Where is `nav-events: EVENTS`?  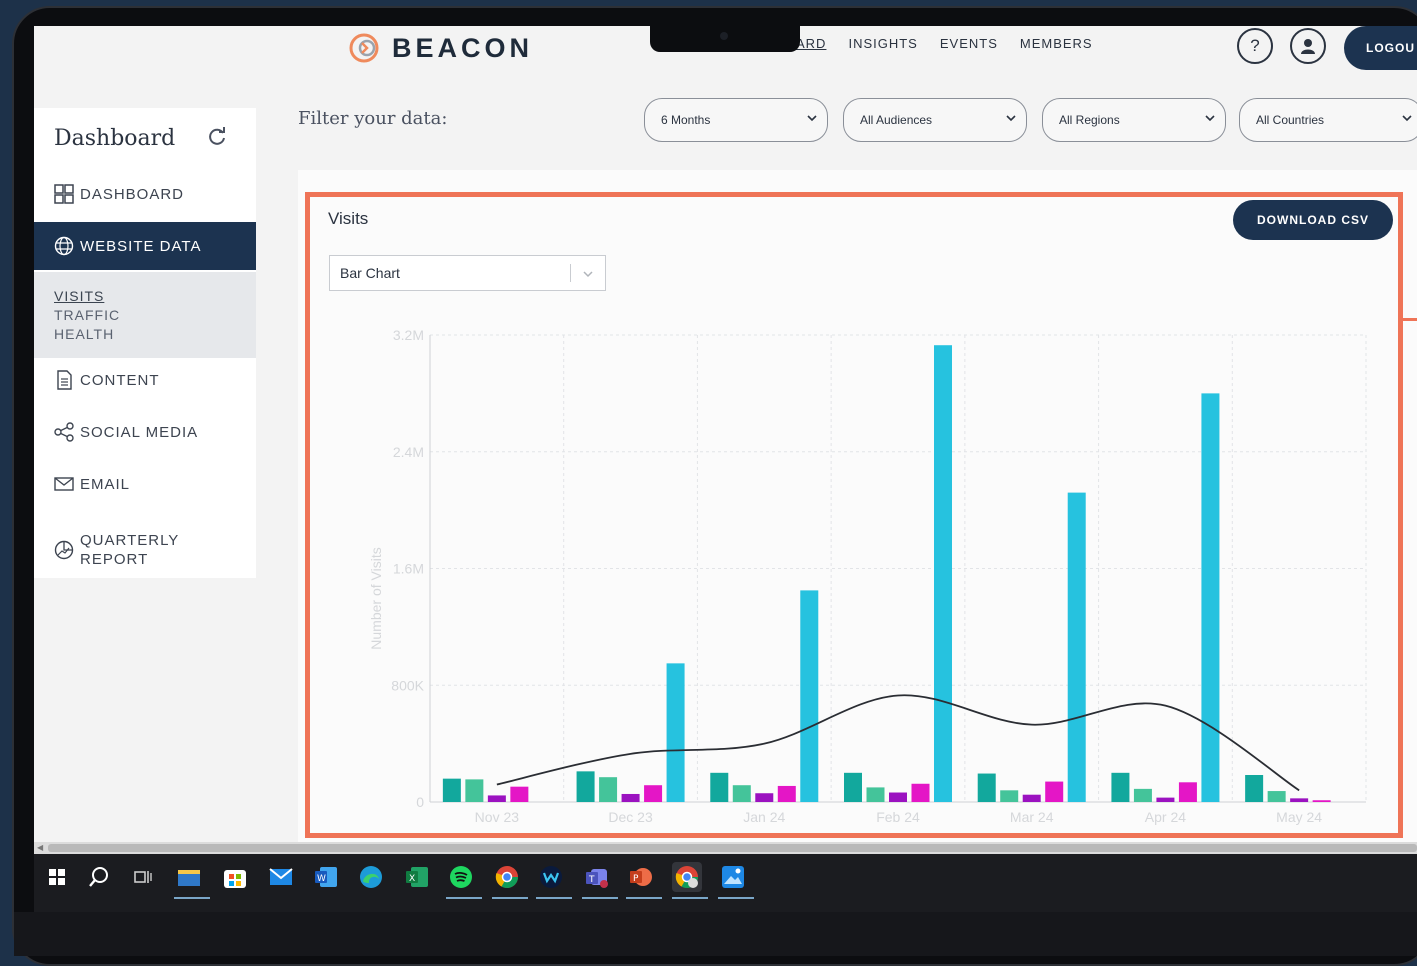
nav-events: EVENTS is located at coordinates (969, 43).